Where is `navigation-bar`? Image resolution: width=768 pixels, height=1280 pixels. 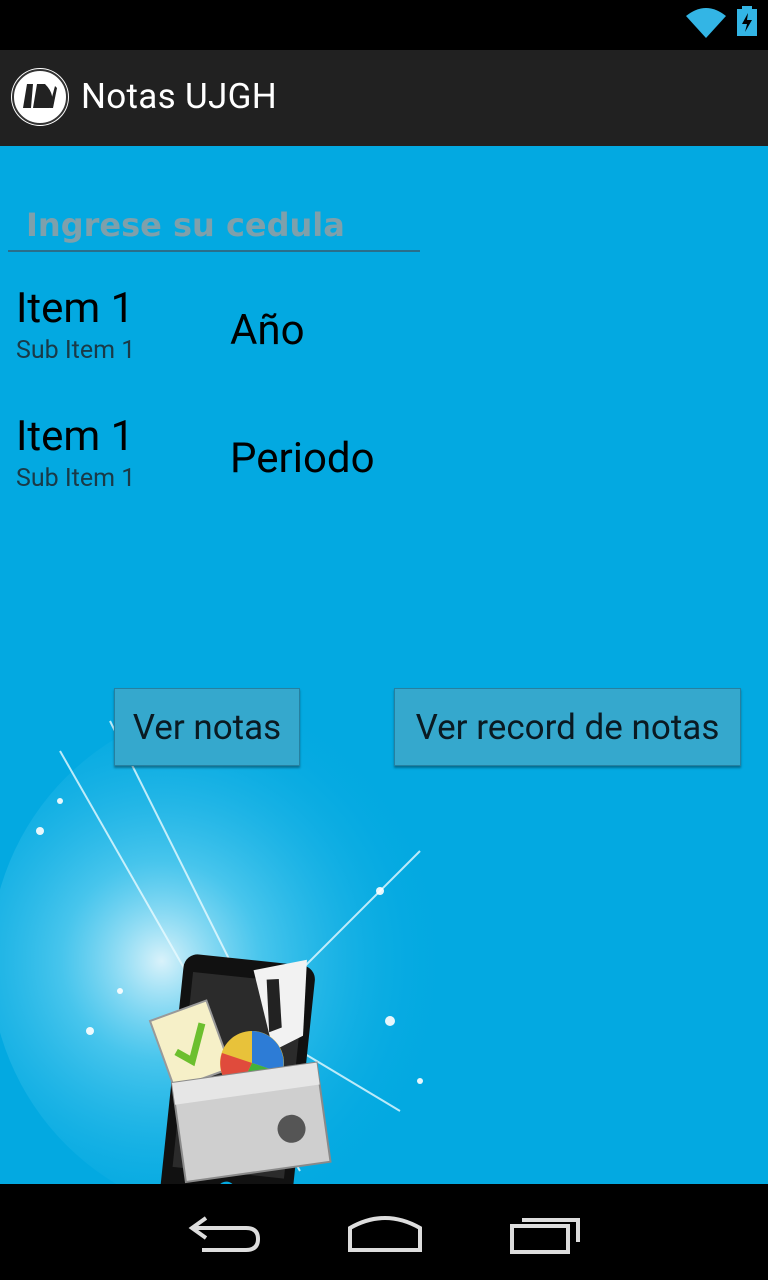
navigation-bar is located at coordinates (384, 1232).